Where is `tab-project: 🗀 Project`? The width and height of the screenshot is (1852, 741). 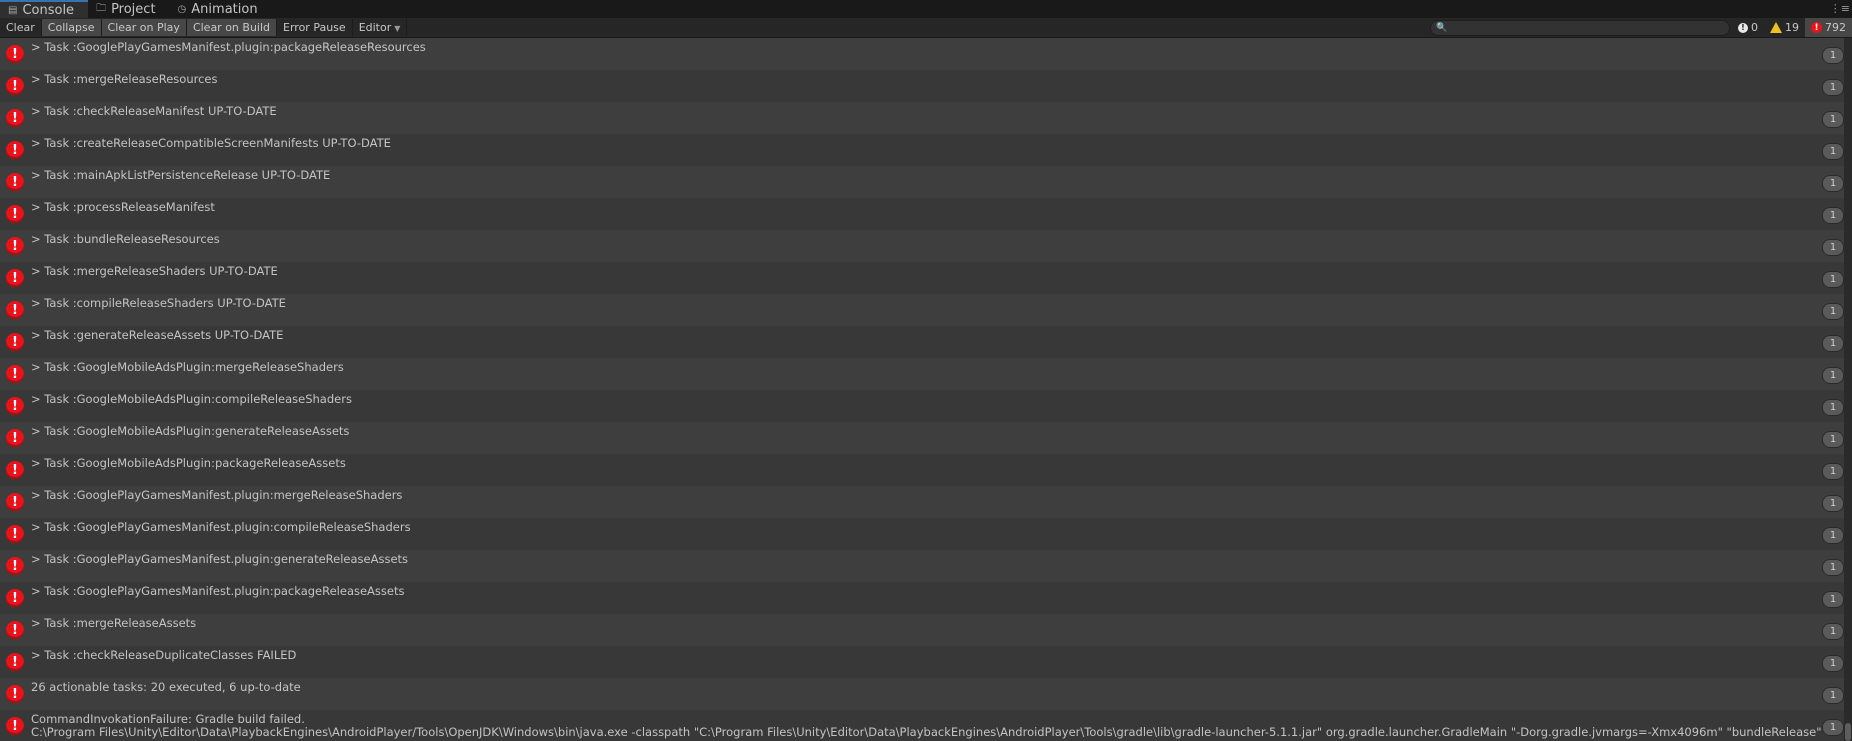 tab-project: 🗀 Project is located at coordinates (128, 9).